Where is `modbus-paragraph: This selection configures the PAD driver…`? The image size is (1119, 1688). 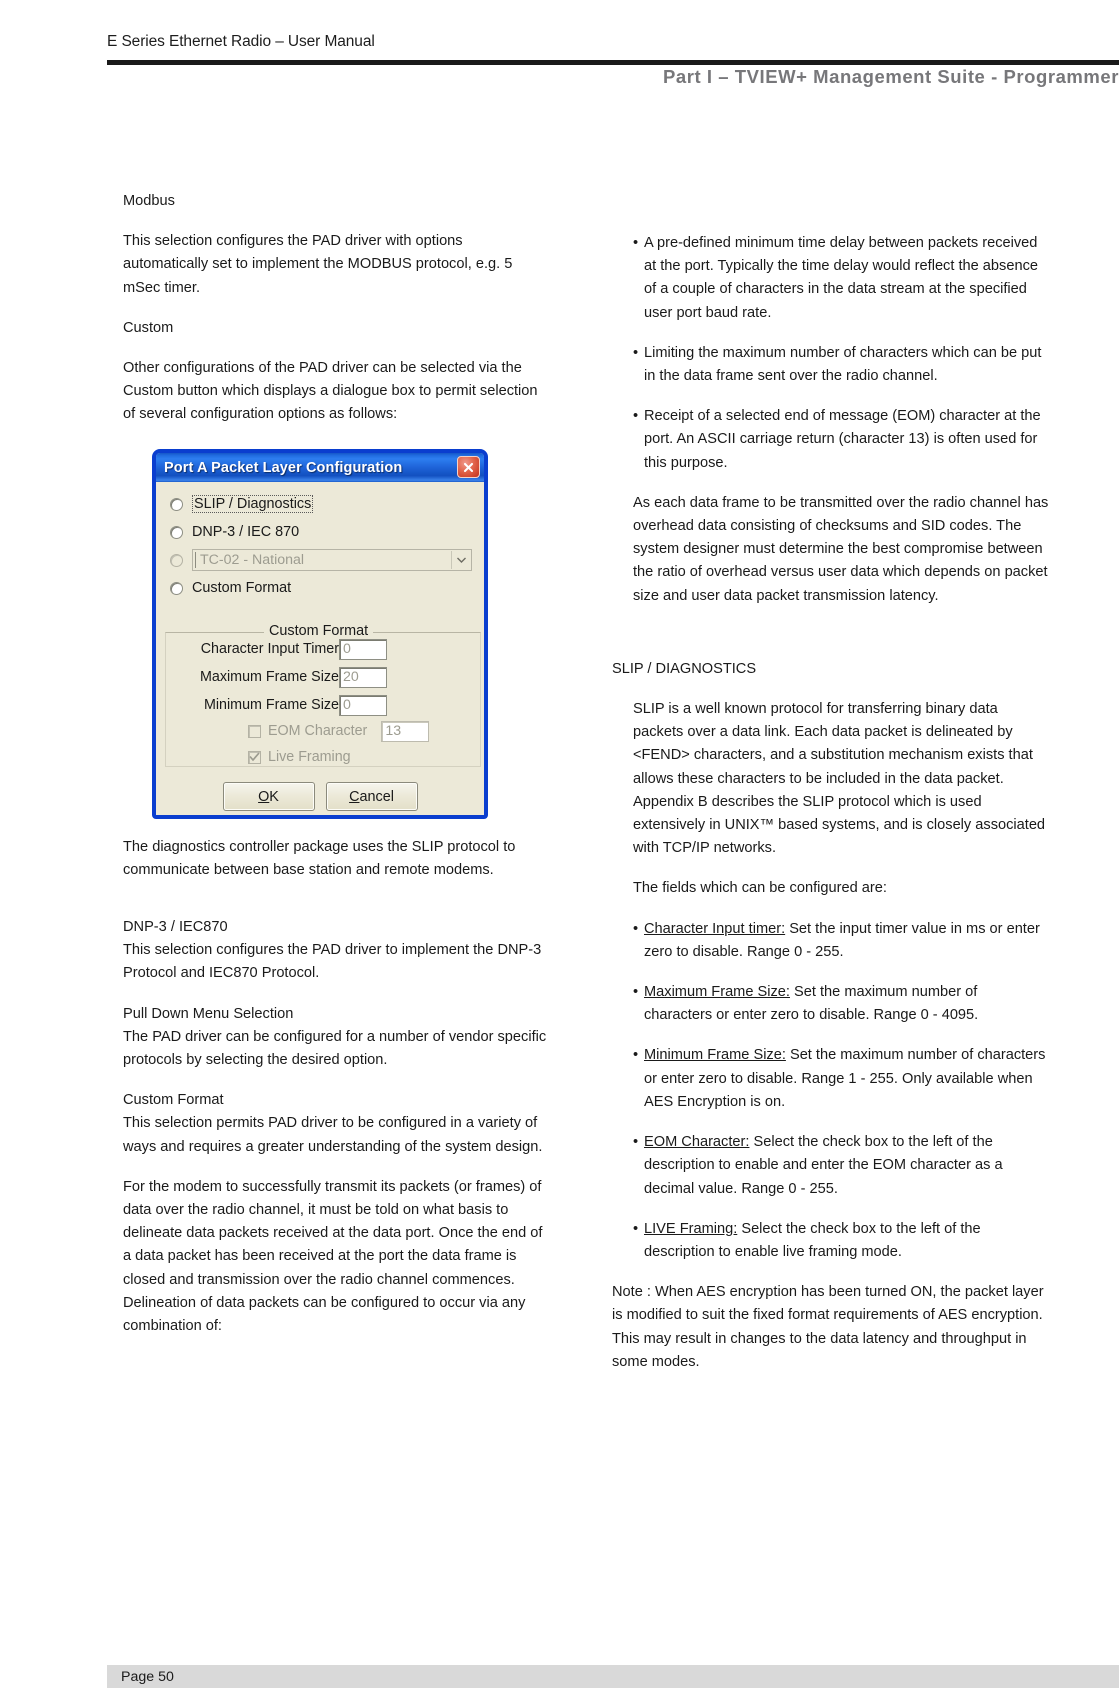 modbus-paragraph: This selection configures the PAD driver… is located at coordinates (318, 264).